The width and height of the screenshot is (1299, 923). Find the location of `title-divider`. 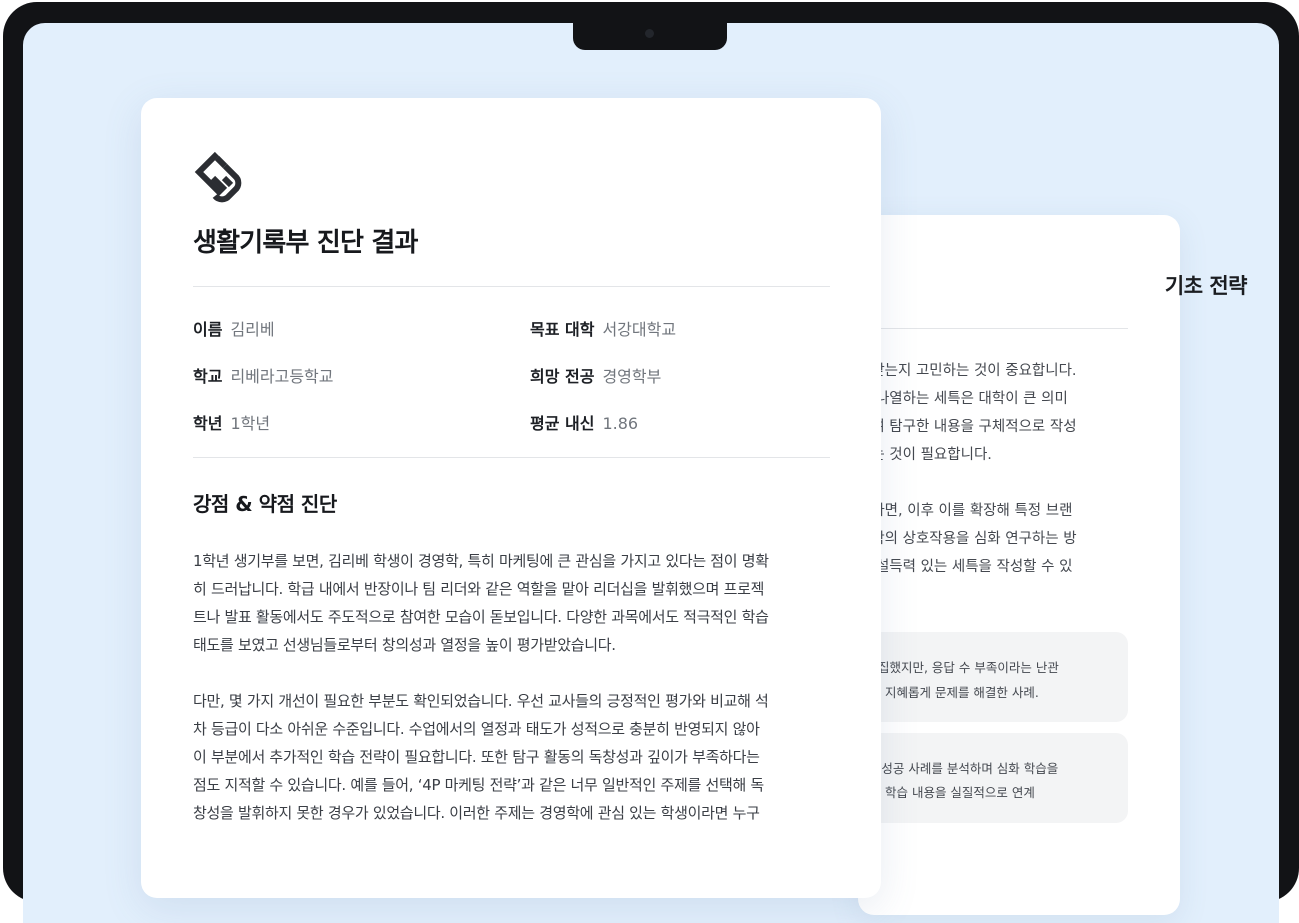

title-divider is located at coordinates (511, 286).